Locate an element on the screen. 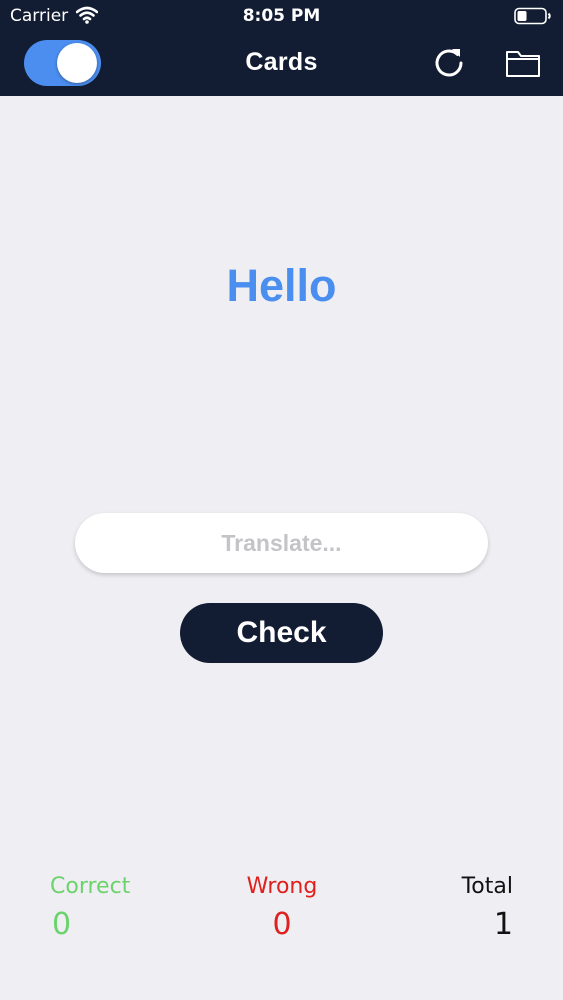  nav-bar: Cards is located at coordinates (281, 64).